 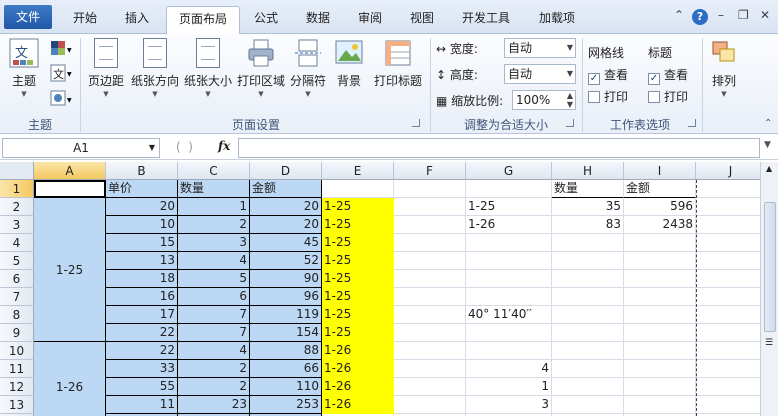 I want to click on print-titles-button: 打印标题, so click(x=398, y=63).